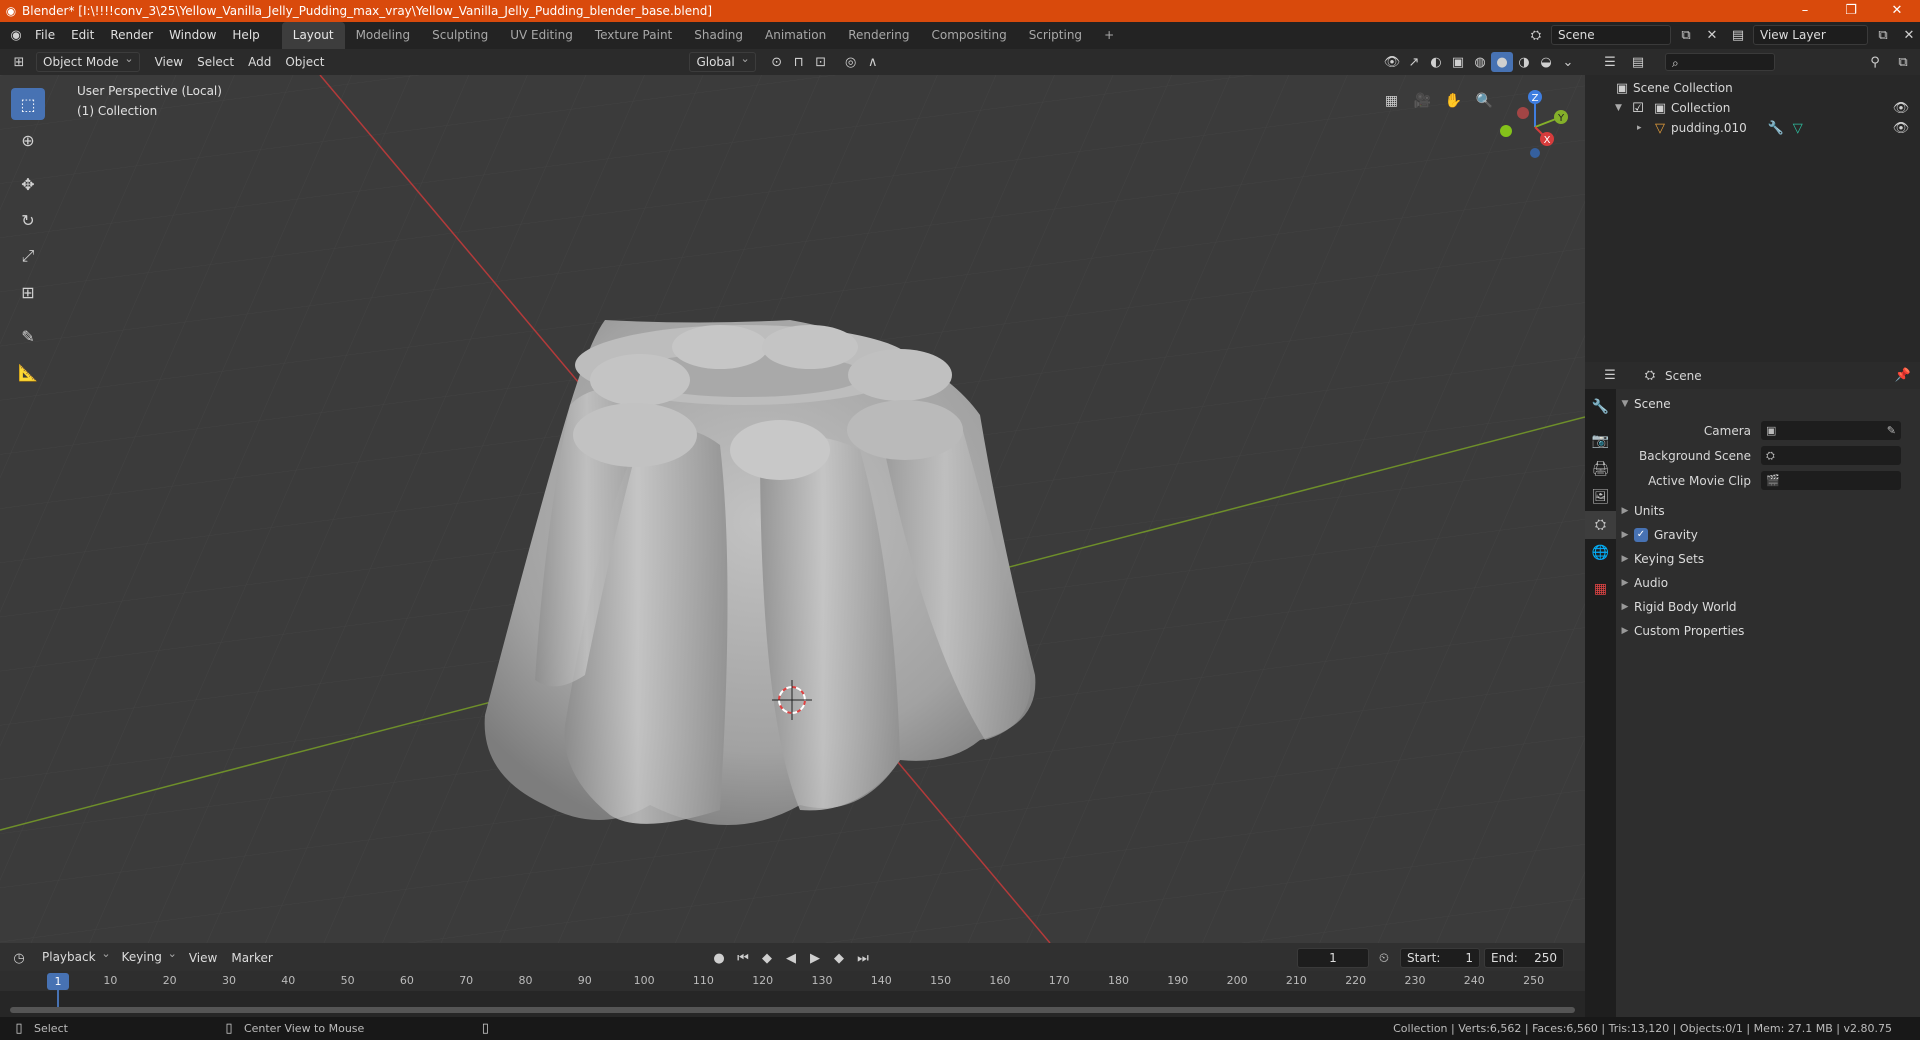  I want to click on render-tab-icon: 📷, so click(1600, 441).